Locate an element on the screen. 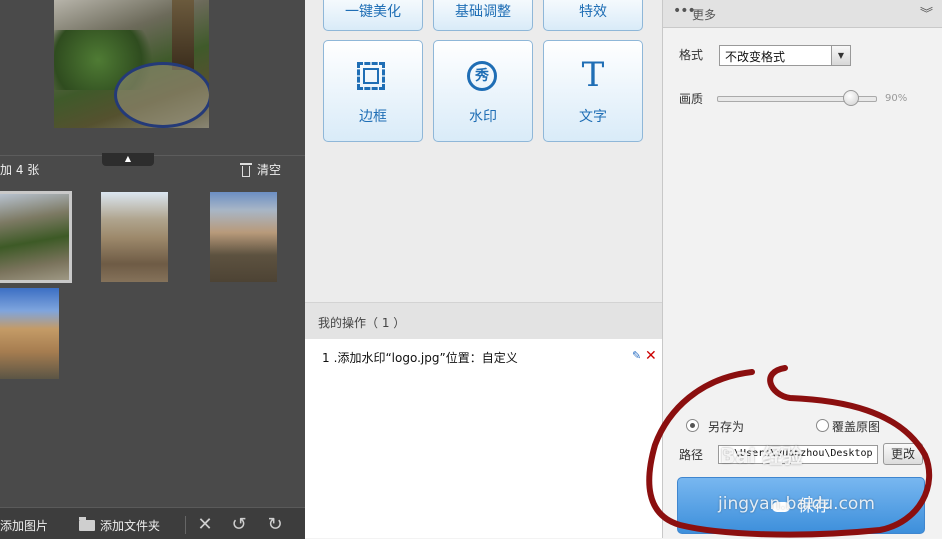  tile-label: 水印 is located at coordinates (483, 117).